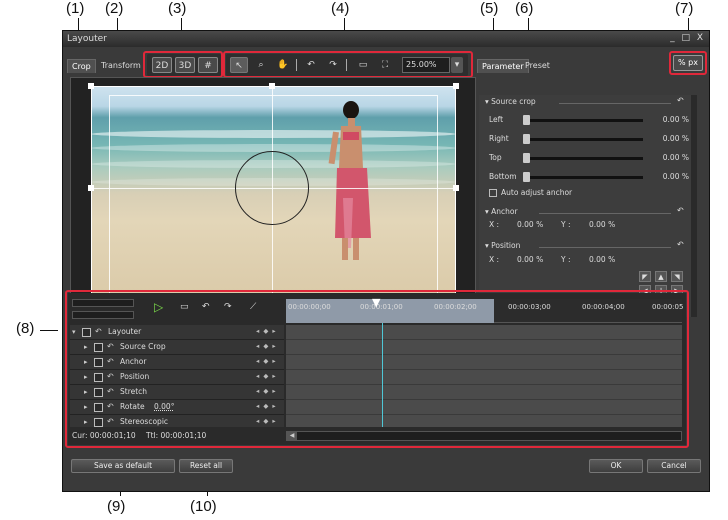 This screenshot has height=520, width=728. I want to click on window-title: Layouter, so click(87, 39).